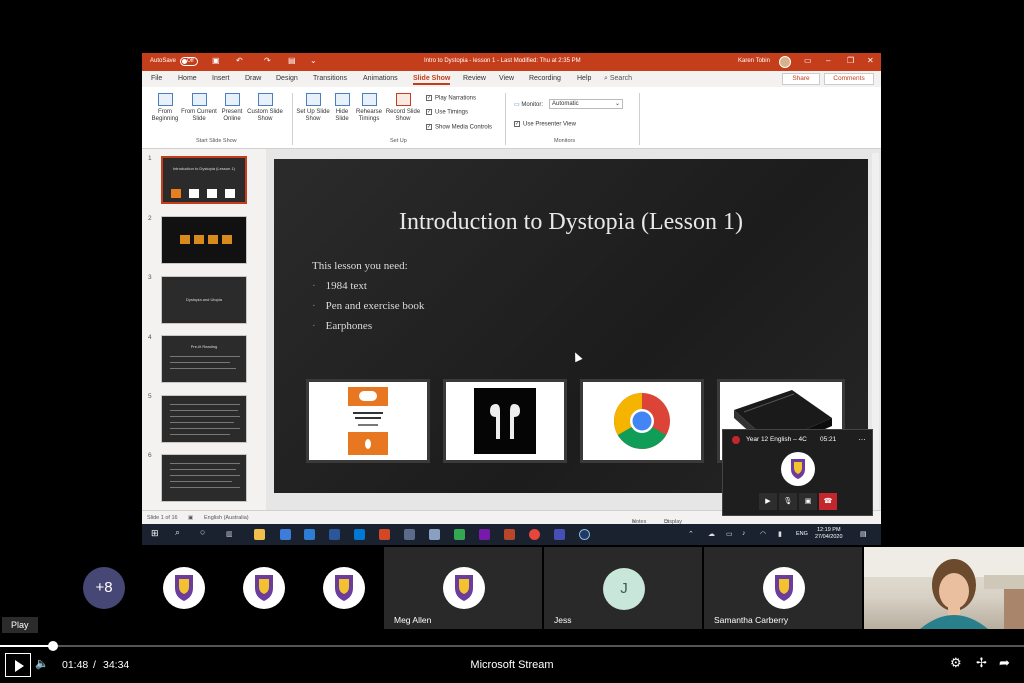 This screenshot has height=683, width=1024. I want to click on powerpoint-icon, so click(384, 534).